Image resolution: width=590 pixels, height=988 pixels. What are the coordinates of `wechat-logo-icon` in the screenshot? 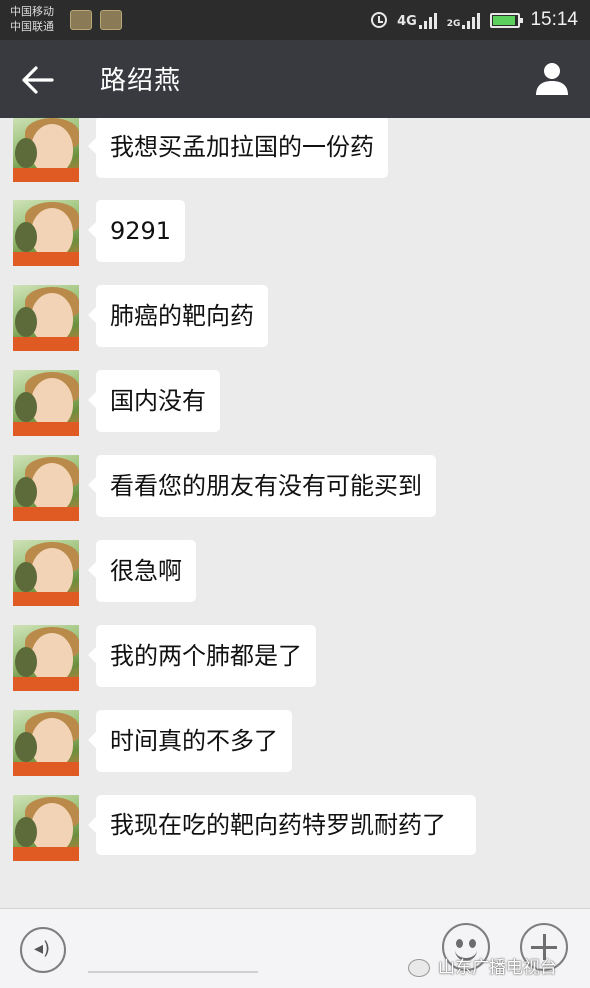 It's located at (419, 968).